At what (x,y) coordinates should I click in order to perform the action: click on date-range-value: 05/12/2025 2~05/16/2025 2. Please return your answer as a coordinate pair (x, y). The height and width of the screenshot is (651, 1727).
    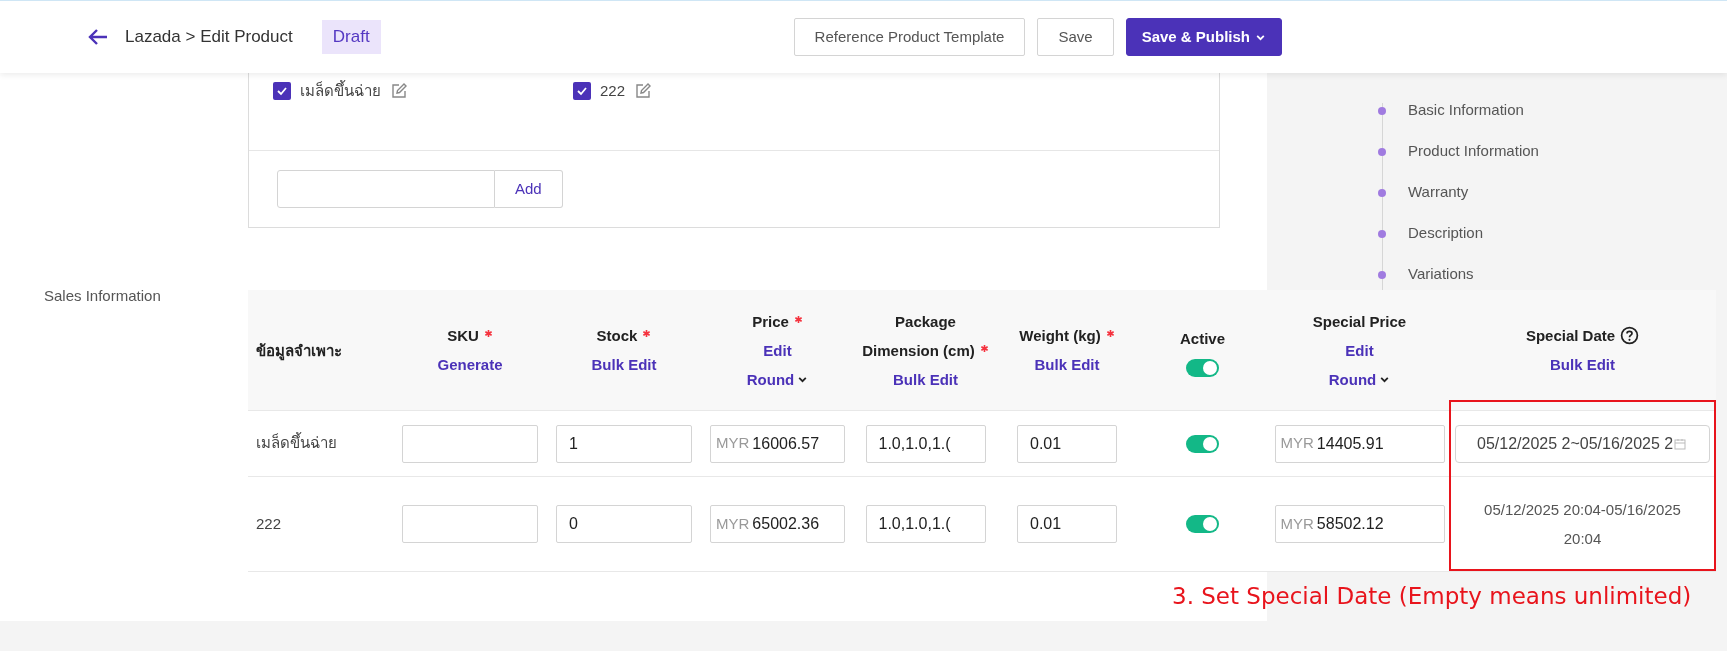
    Looking at the image, I should click on (1575, 443).